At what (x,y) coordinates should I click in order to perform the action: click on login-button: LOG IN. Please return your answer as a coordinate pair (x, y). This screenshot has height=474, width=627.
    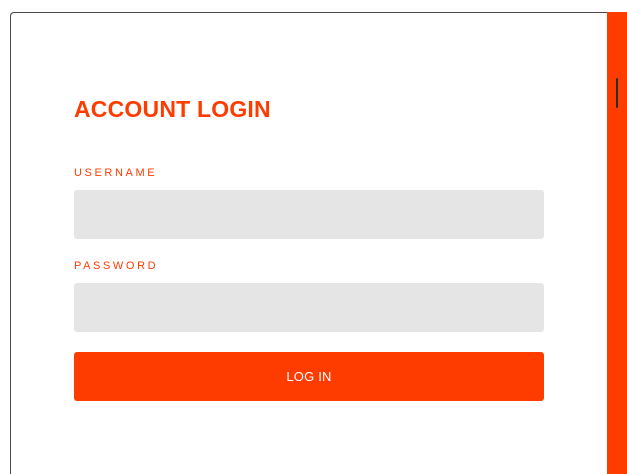
    Looking at the image, I should click on (309, 376).